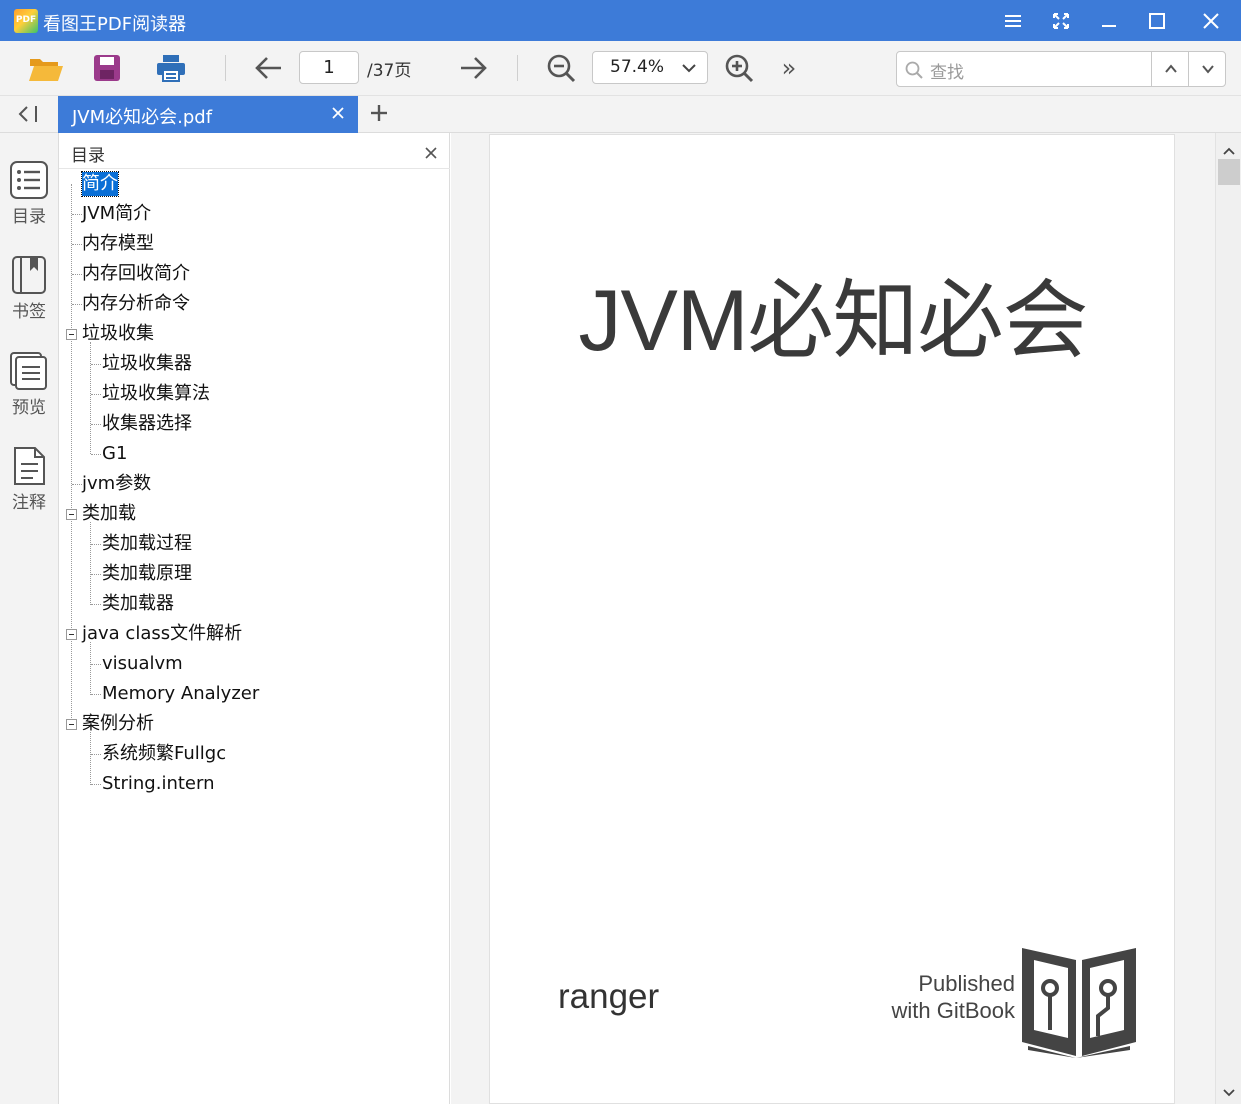 The height and width of the screenshot is (1104, 1241). Describe the element at coordinates (29, 618) in the screenshot. I see `sidebar-rail: 目录 书签 预览 注释` at that location.